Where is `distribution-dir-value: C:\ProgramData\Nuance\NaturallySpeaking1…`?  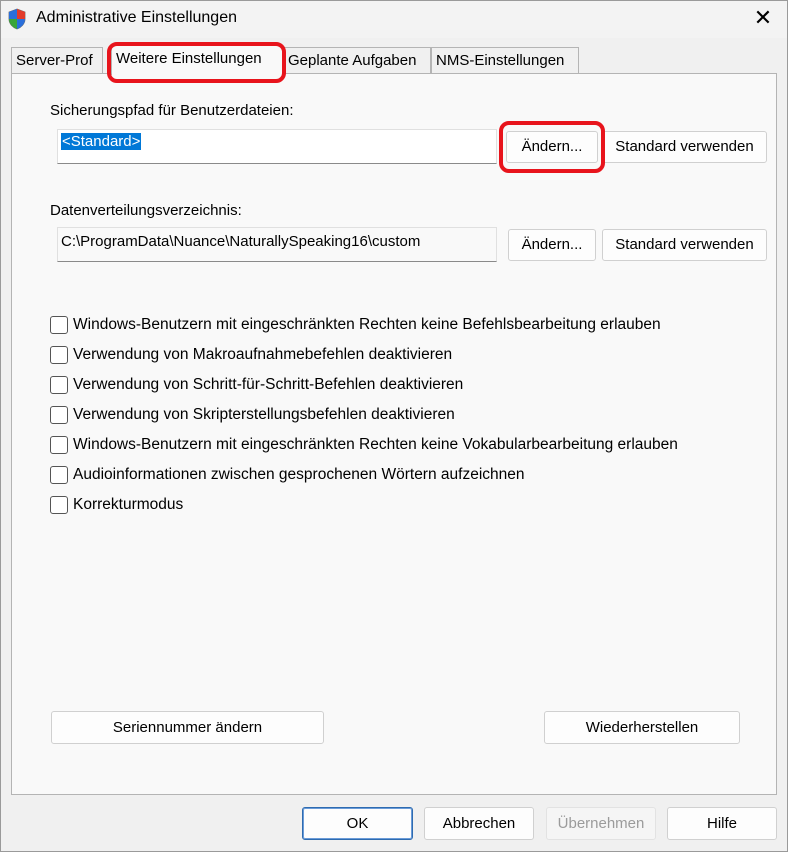
distribution-dir-value: C:\ProgramData\Nuance\NaturallySpeaking1… is located at coordinates (241, 241).